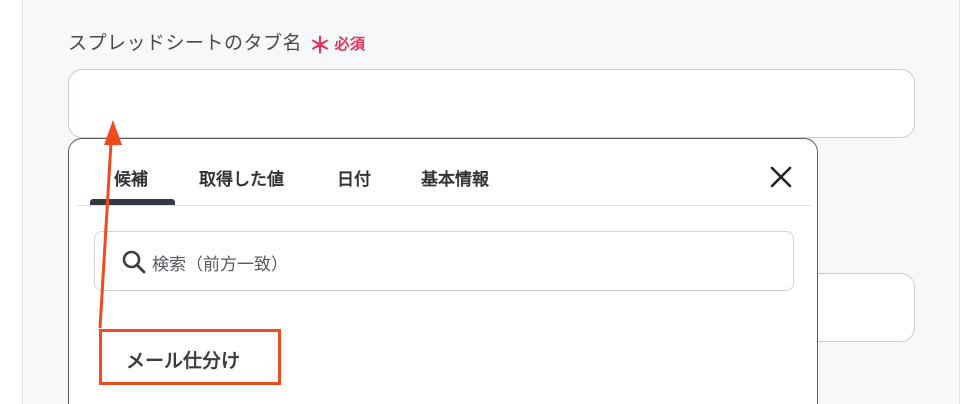  What do you see at coordinates (491, 103) in the screenshot?
I see `tab-name-input` at bounding box center [491, 103].